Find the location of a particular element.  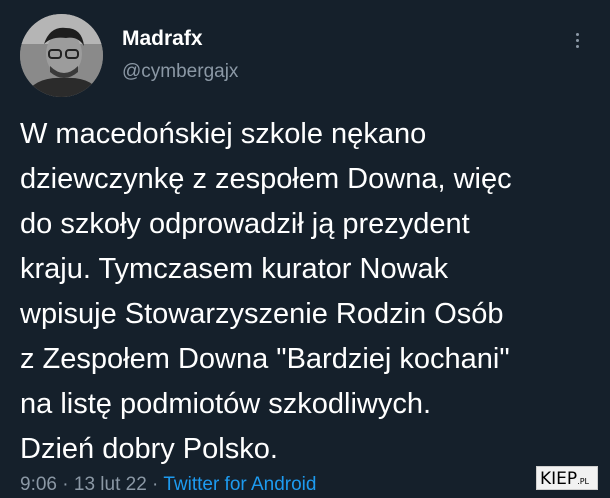

avatar is located at coordinates (61, 55).